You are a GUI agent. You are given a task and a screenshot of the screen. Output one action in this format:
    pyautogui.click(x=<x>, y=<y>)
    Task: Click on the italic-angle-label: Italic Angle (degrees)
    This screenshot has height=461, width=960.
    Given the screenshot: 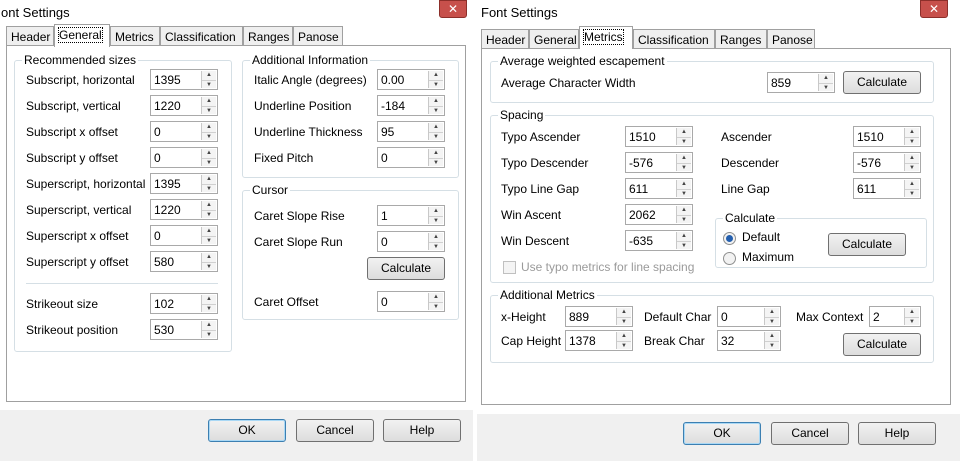 What is the action you would take?
    pyautogui.click(x=310, y=80)
    